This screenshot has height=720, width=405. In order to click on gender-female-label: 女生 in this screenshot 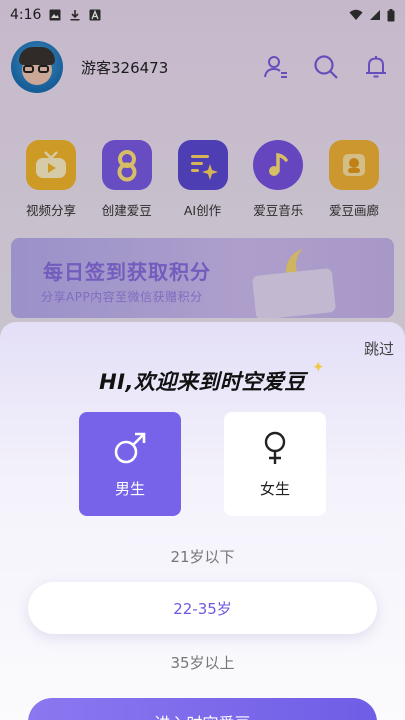, I will do `click(274, 488)`.